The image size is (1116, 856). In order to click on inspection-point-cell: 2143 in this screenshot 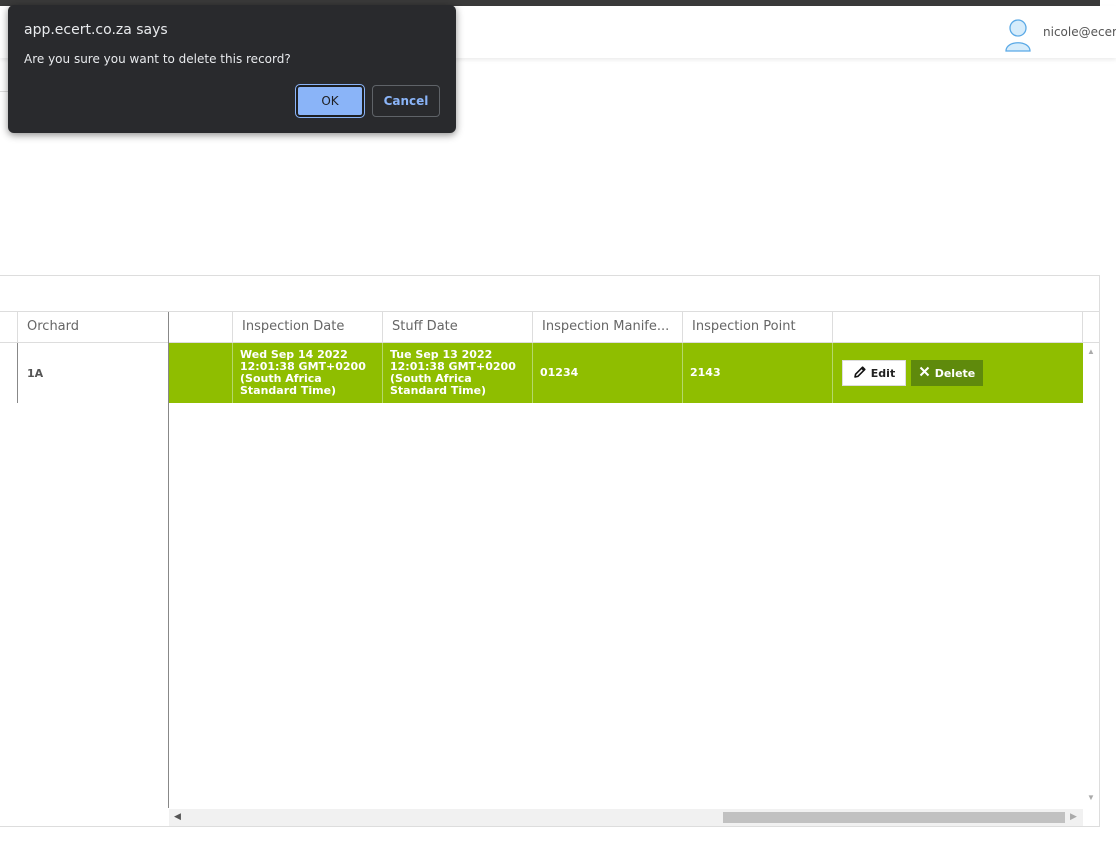, I will do `click(758, 373)`.